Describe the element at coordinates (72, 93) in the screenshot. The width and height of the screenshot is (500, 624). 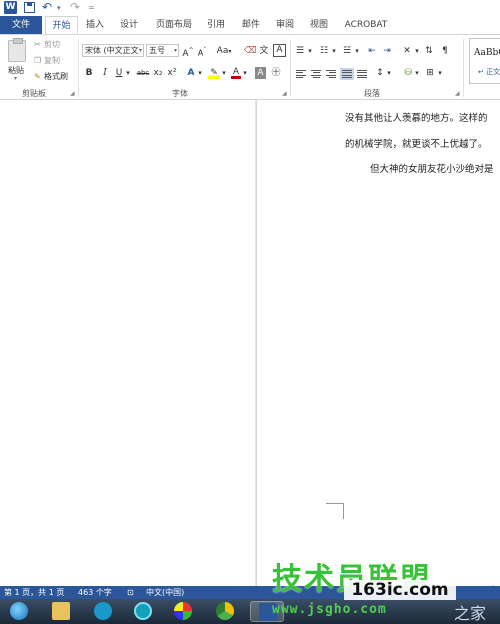
I see `clipboard-launcher-icon: ◢` at that location.